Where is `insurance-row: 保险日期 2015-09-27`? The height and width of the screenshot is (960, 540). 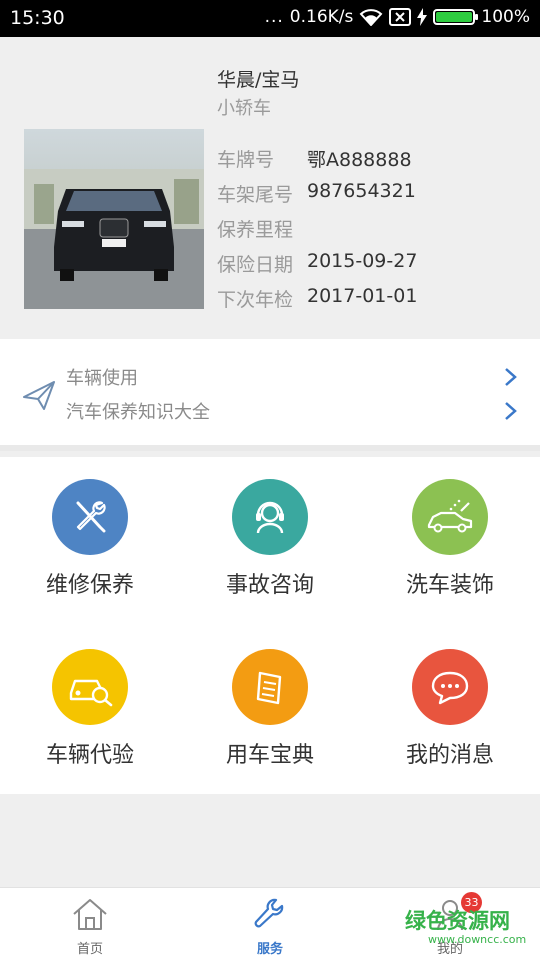
insurance-row: 保险日期 2015-09-27 is located at coordinates (317, 263).